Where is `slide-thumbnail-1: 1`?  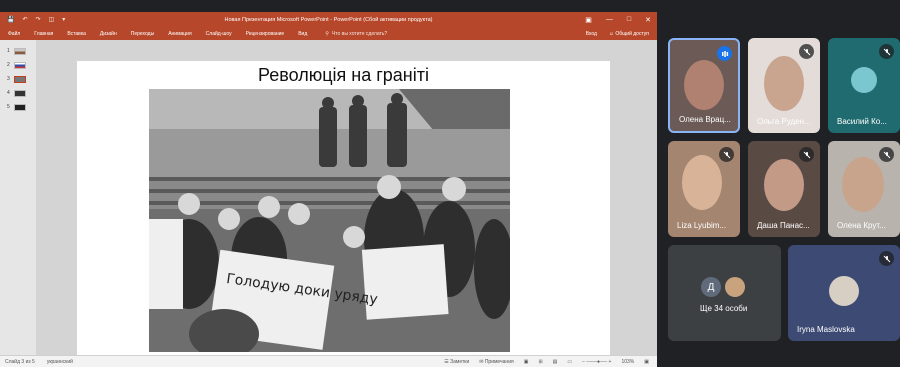
slide-thumbnail-1: 1 is located at coordinates (18, 51).